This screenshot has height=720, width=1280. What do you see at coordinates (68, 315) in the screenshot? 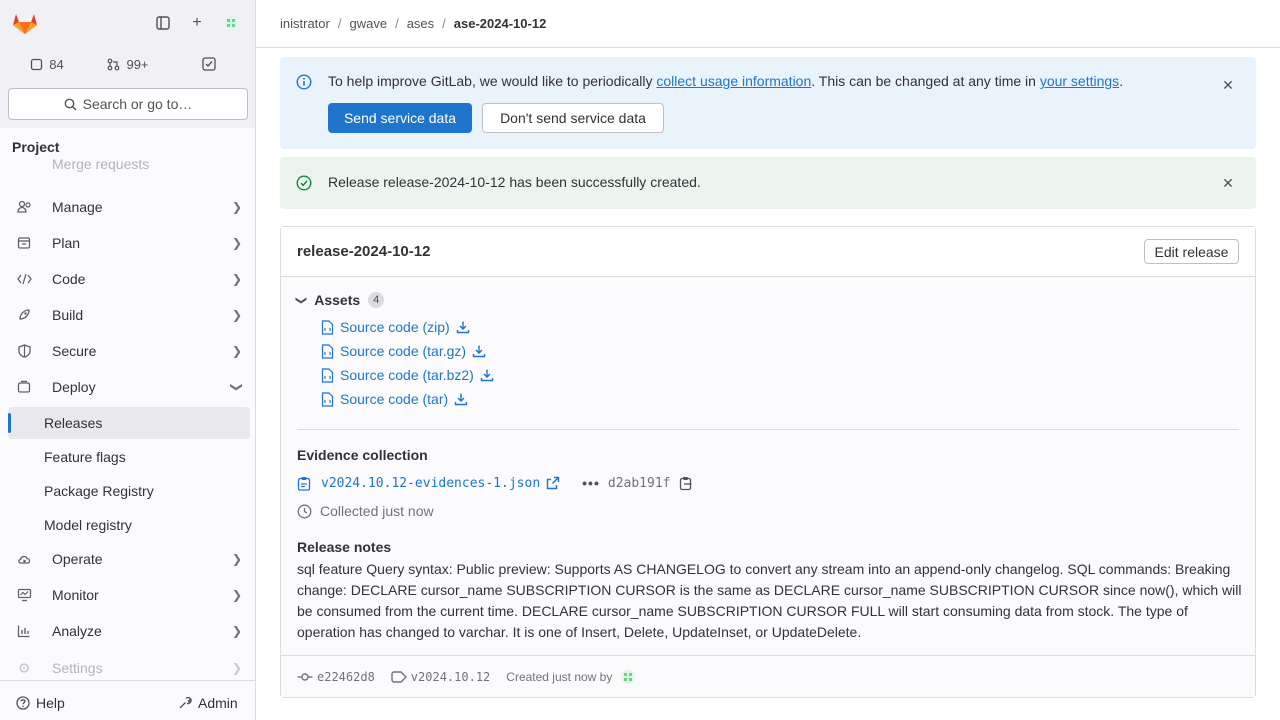
I see `sidebar-item-label: Build` at bounding box center [68, 315].